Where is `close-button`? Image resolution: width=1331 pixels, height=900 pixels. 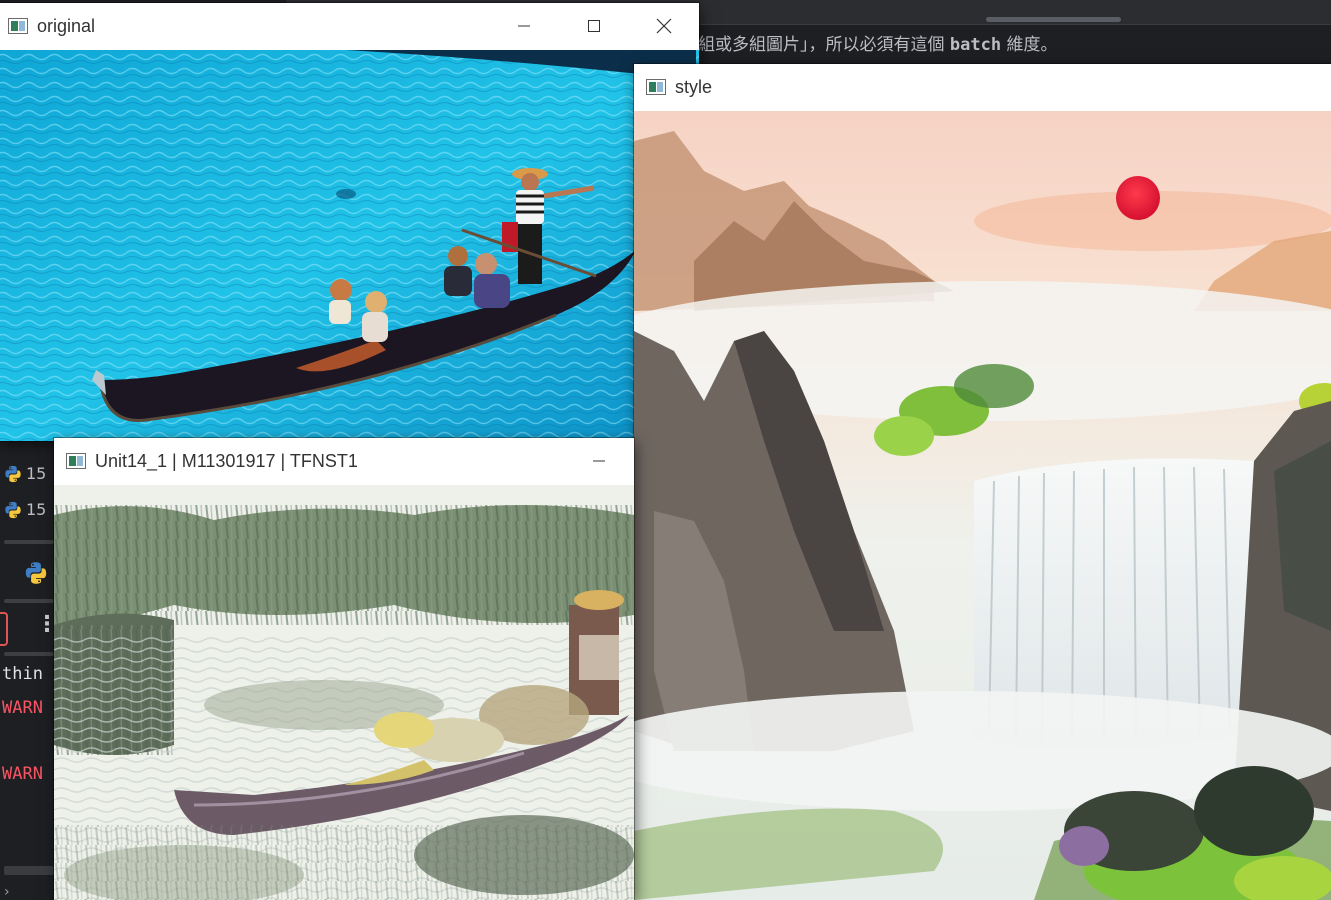 close-button is located at coordinates (664, 26).